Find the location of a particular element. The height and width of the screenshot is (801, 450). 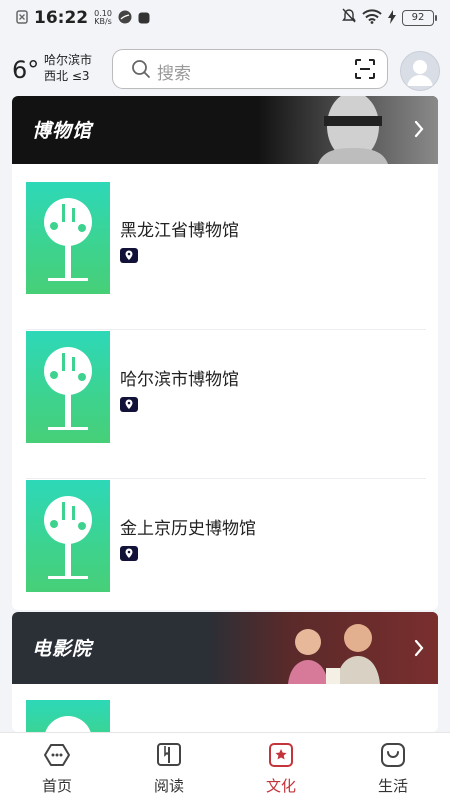

life-icon is located at coordinates (393, 755).